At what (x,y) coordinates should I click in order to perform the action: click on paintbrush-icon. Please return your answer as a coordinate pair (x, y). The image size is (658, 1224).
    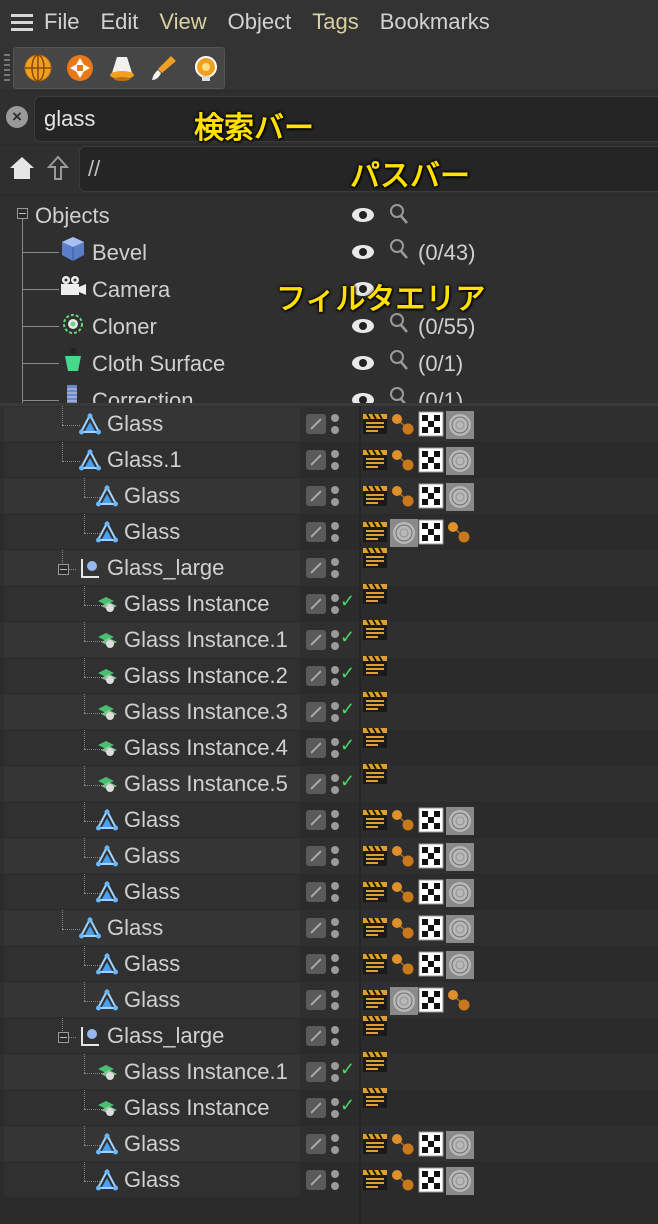
    Looking at the image, I should click on (164, 68).